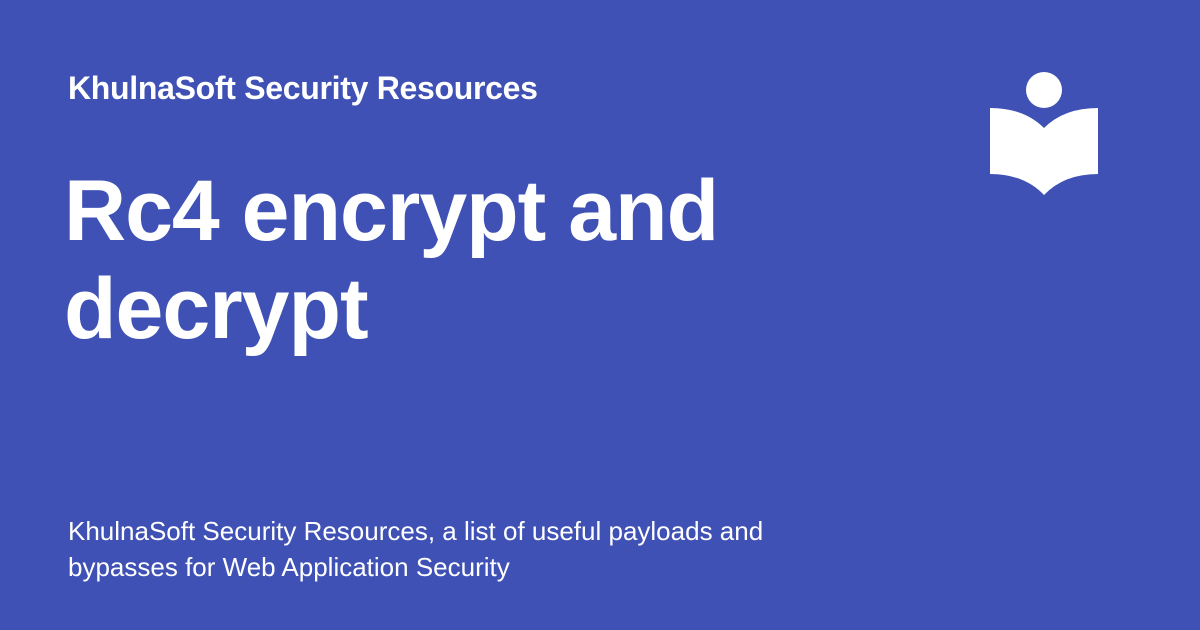 The image size is (1200, 630). Describe the element at coordinates (1044, 133) in the screenshot. I see `book-reader-icon` at that location.